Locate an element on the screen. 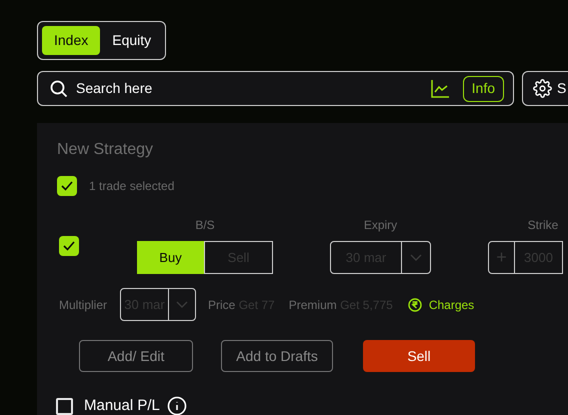 The height and width of the screenshot is (415, 568). gear-icon is located at coordinates (542, 88).